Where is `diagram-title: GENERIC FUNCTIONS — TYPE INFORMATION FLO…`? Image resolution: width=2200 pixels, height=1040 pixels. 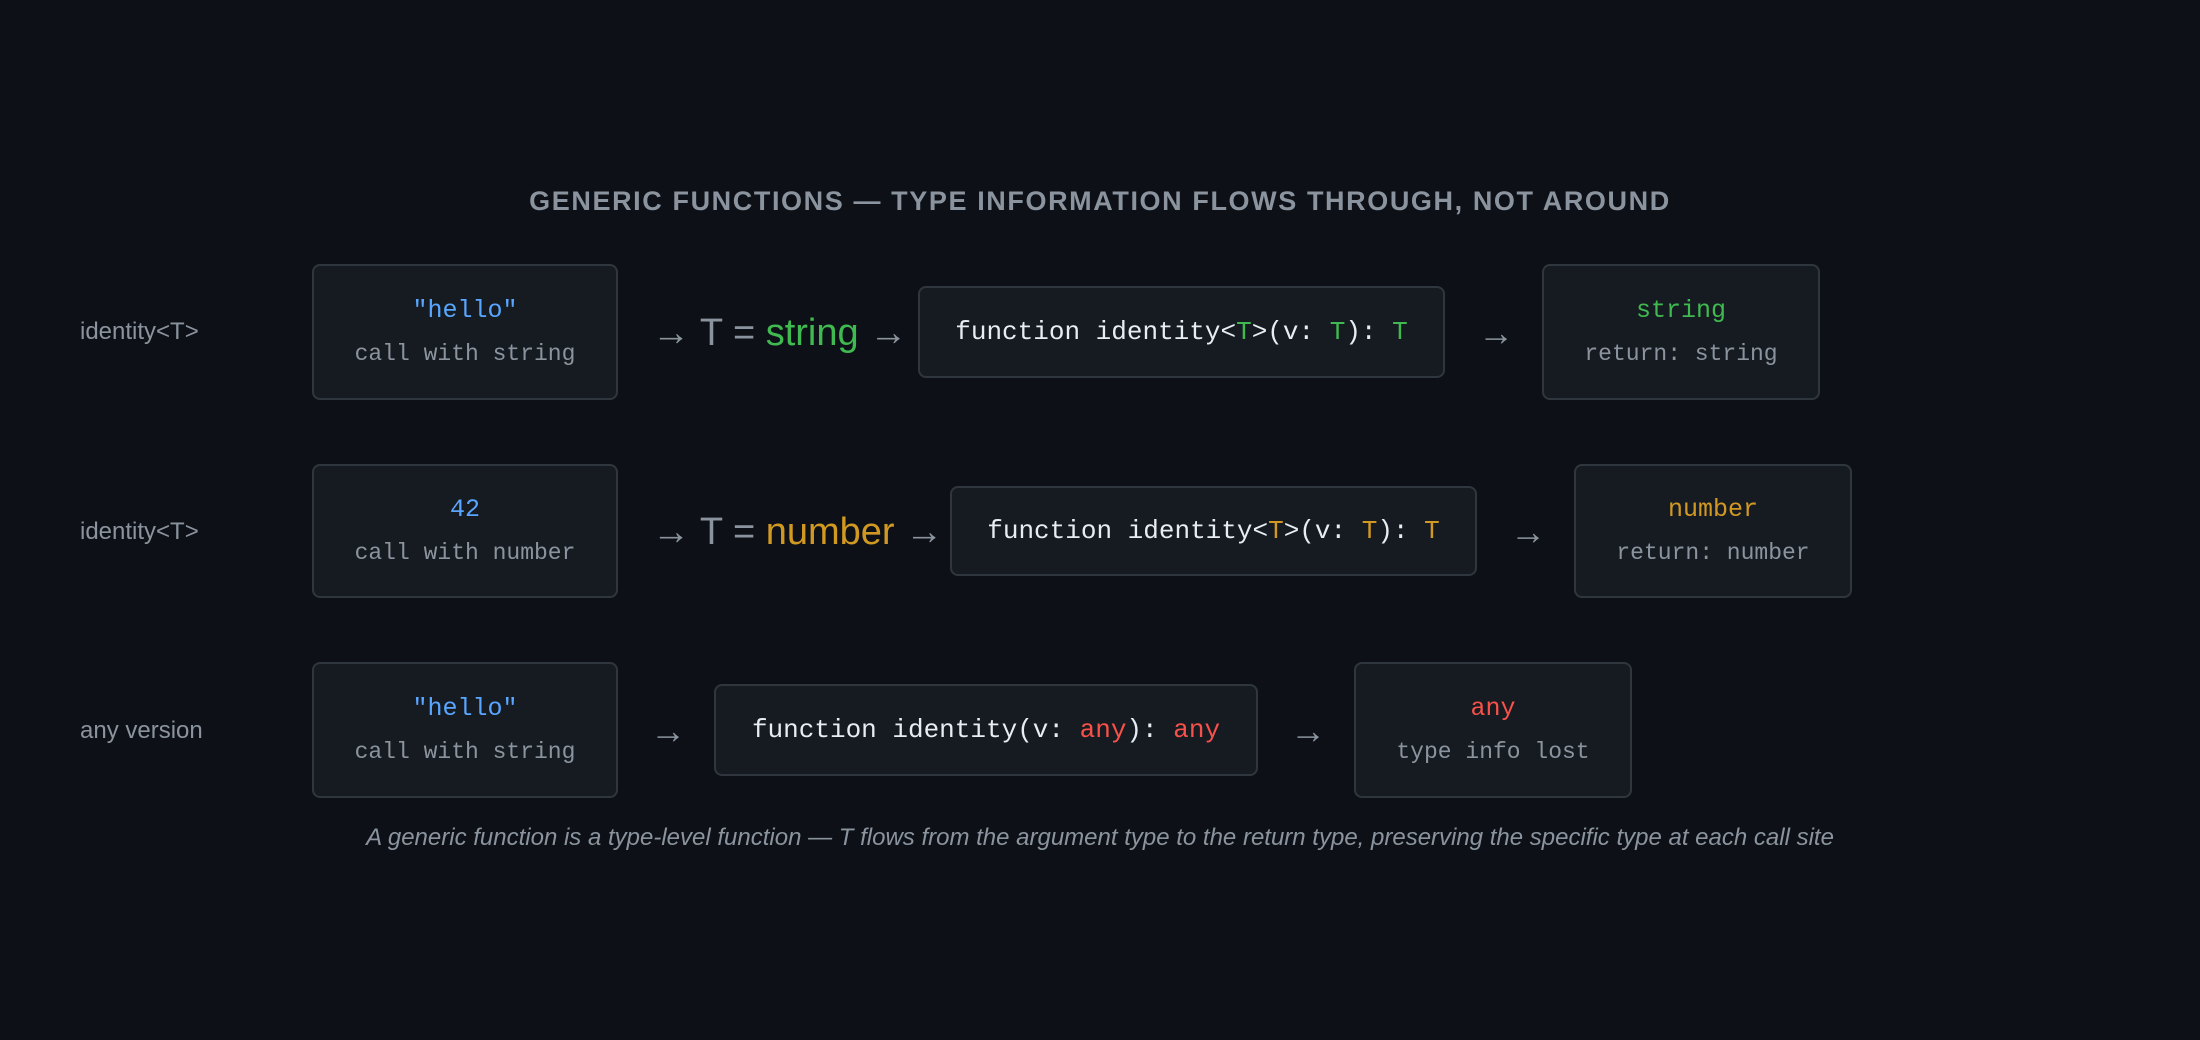
diagram-title: GENERIC FUNCTIONS — TYPE INFORMATION FLO… is located at coordinates (1100, 201).